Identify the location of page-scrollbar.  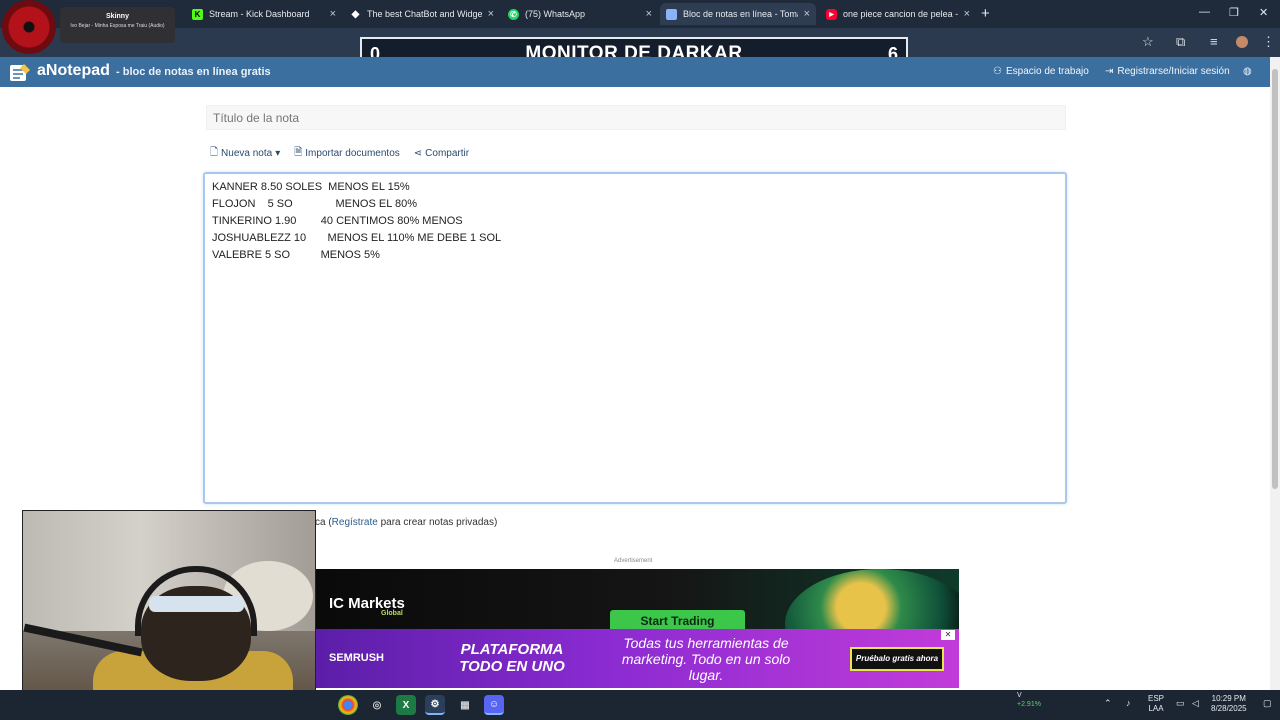
(1275, 373).